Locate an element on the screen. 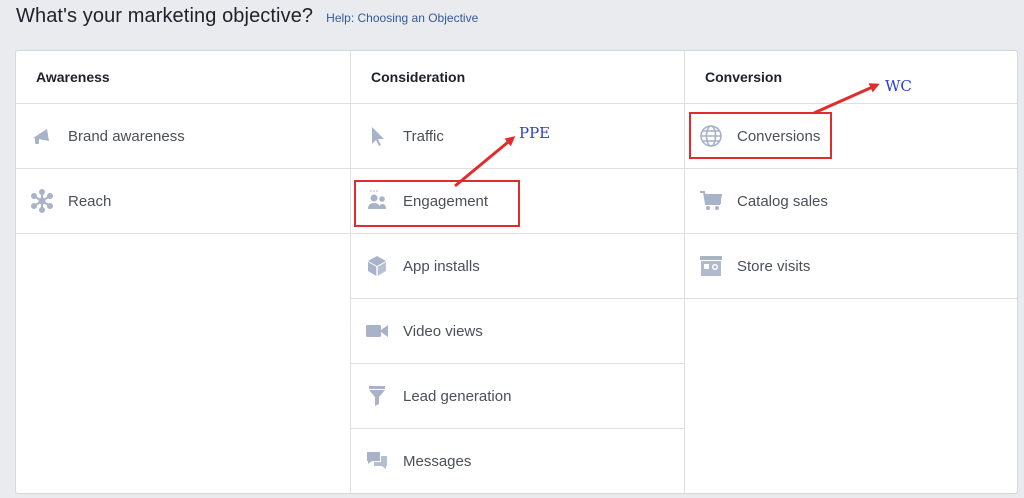 This screenshot has width=1024, height=498. objective-app-installs: App installs is located at coordinates (517, 266).